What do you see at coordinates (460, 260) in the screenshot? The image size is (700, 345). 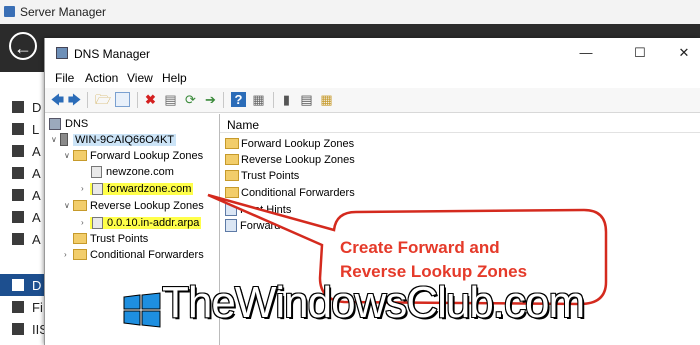 I see `callout-text: Create Forward and Reverse Lookup Zones` at bounding box center [460, 260].